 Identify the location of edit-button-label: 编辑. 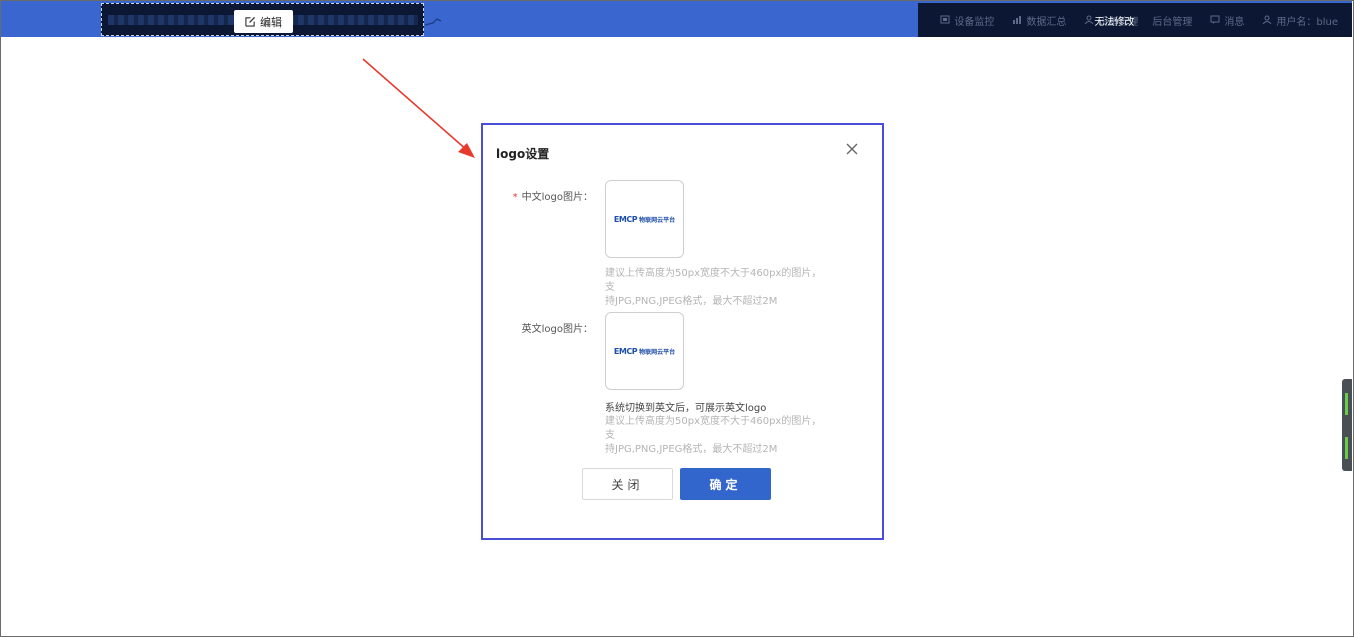
(271, 22).